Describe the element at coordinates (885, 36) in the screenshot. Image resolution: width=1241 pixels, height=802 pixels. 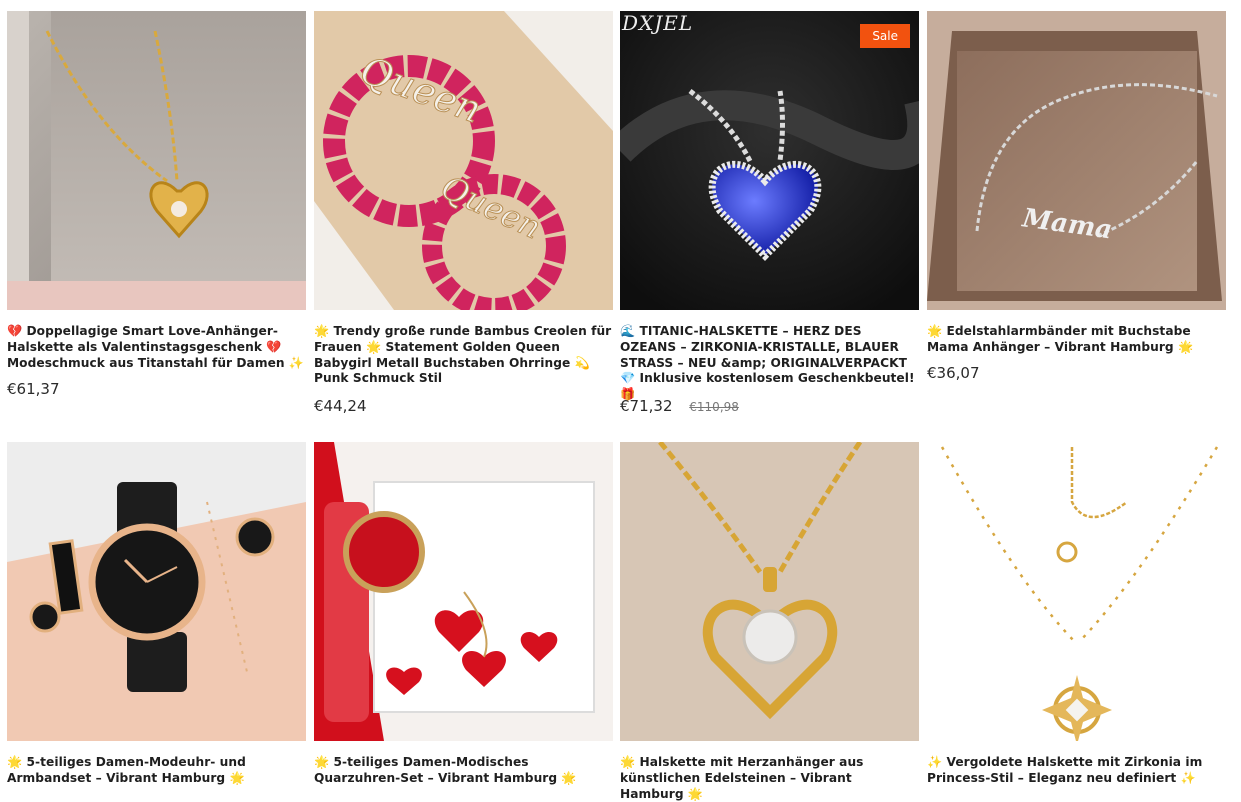
I see `sale-badge: Sale` at that location.